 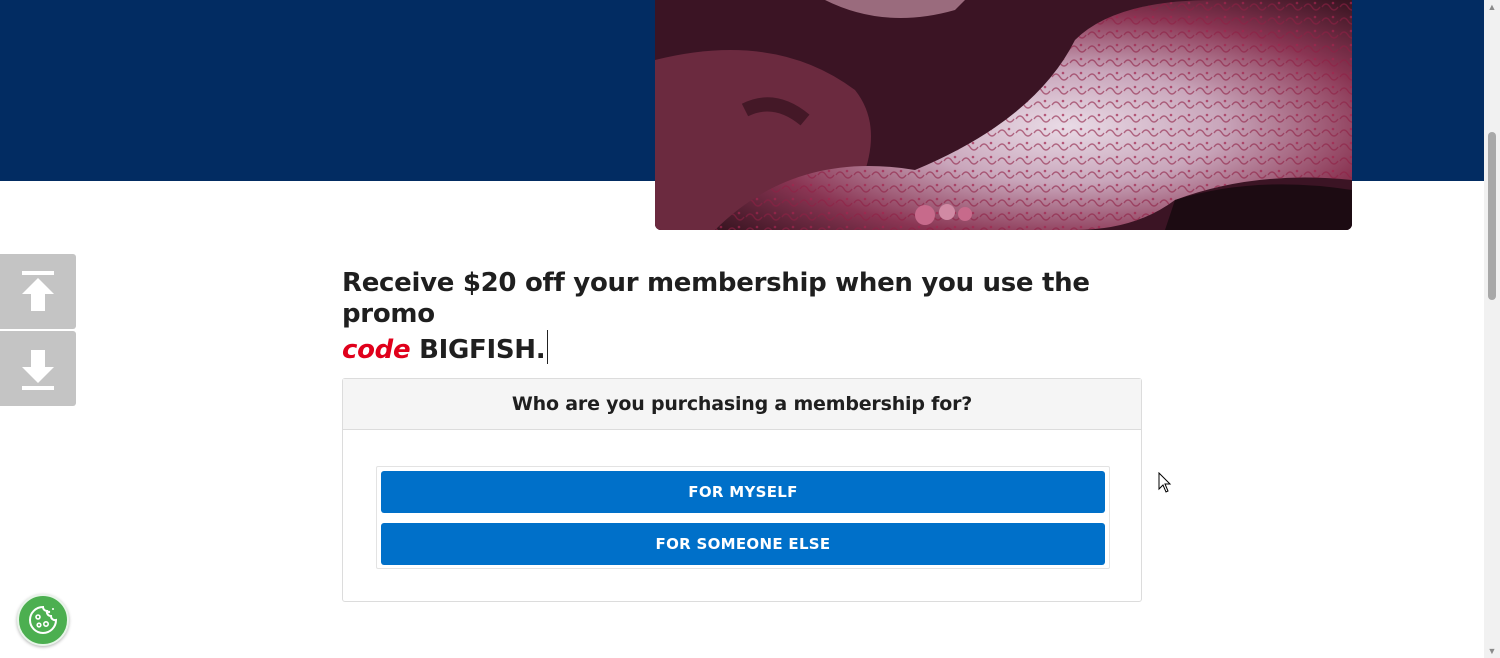 I want to click on mouse-pointer-icon, so click(x=1165, y=482).